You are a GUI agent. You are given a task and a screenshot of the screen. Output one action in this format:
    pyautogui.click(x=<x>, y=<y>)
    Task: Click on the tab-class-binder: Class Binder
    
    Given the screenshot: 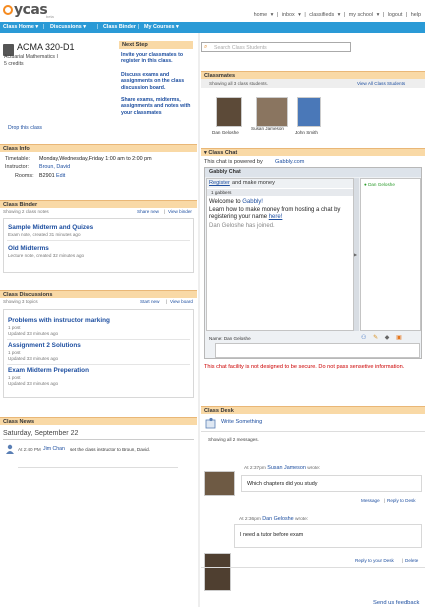 What is the action you would take?
    pyautogui.click(x=119, y=27)
    